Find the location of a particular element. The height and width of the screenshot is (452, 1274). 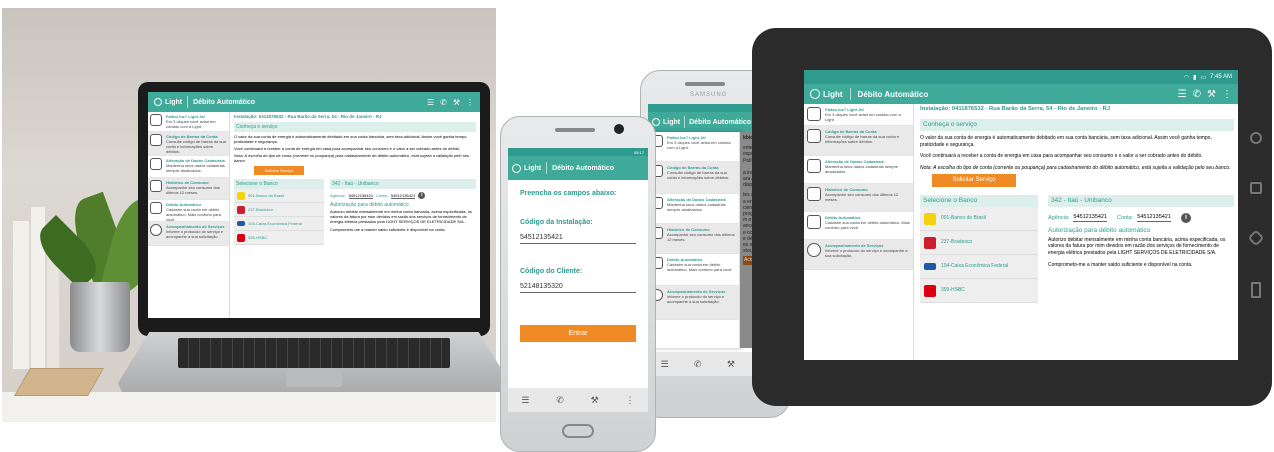

bank-name: 104-Caixa Econômica Federal is located at coordinates (275, 223).